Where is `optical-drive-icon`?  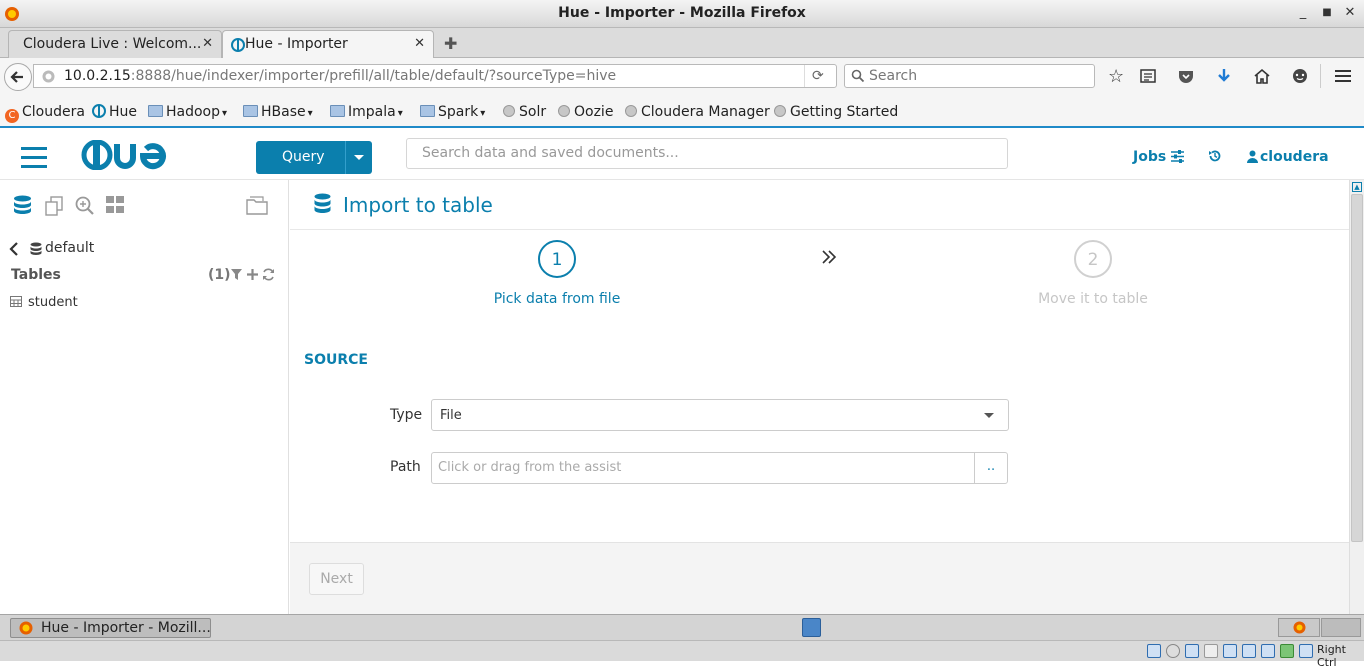 optical-drive-icon is located at coordinates (1173, 651).